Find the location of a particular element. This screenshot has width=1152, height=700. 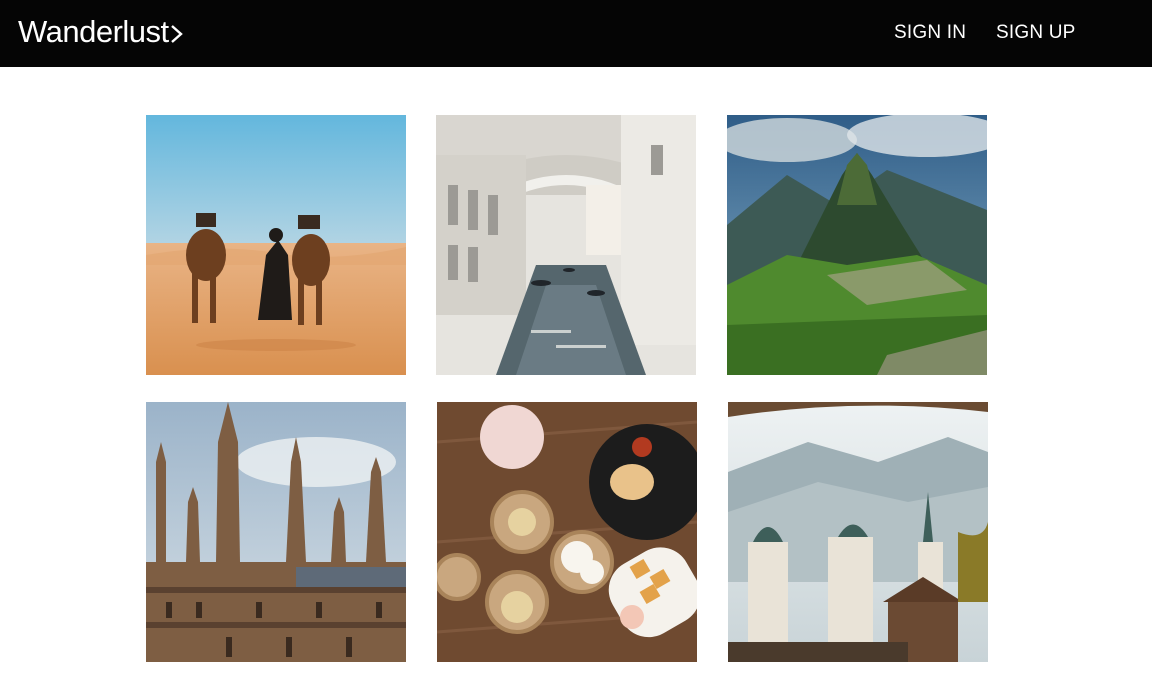

photo-tile-dim-sum-table is located at coordinates (567, 532).